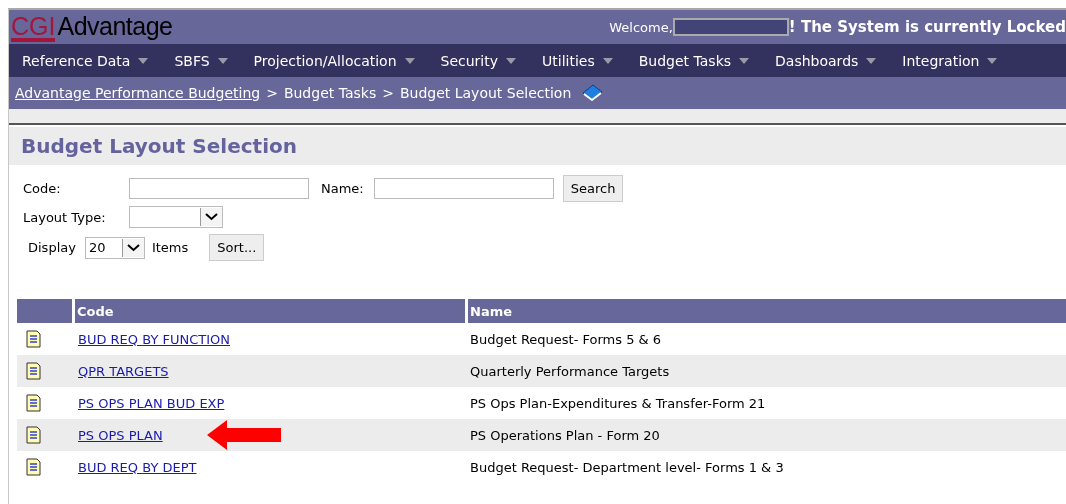 The height and width of the screenshot is (504, 1066). Describe the element at coordinates (593, 188) in the screenshot. I see `search-button: Search` at that location.